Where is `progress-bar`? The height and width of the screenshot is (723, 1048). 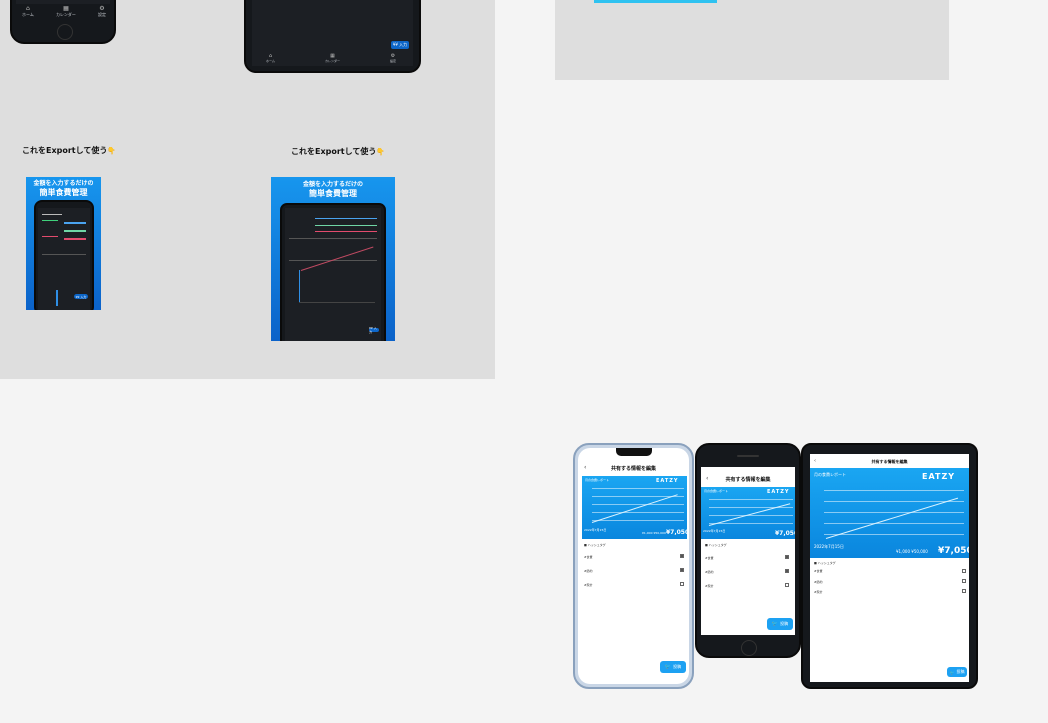 progress-bar is located at coordinates (655, 1).